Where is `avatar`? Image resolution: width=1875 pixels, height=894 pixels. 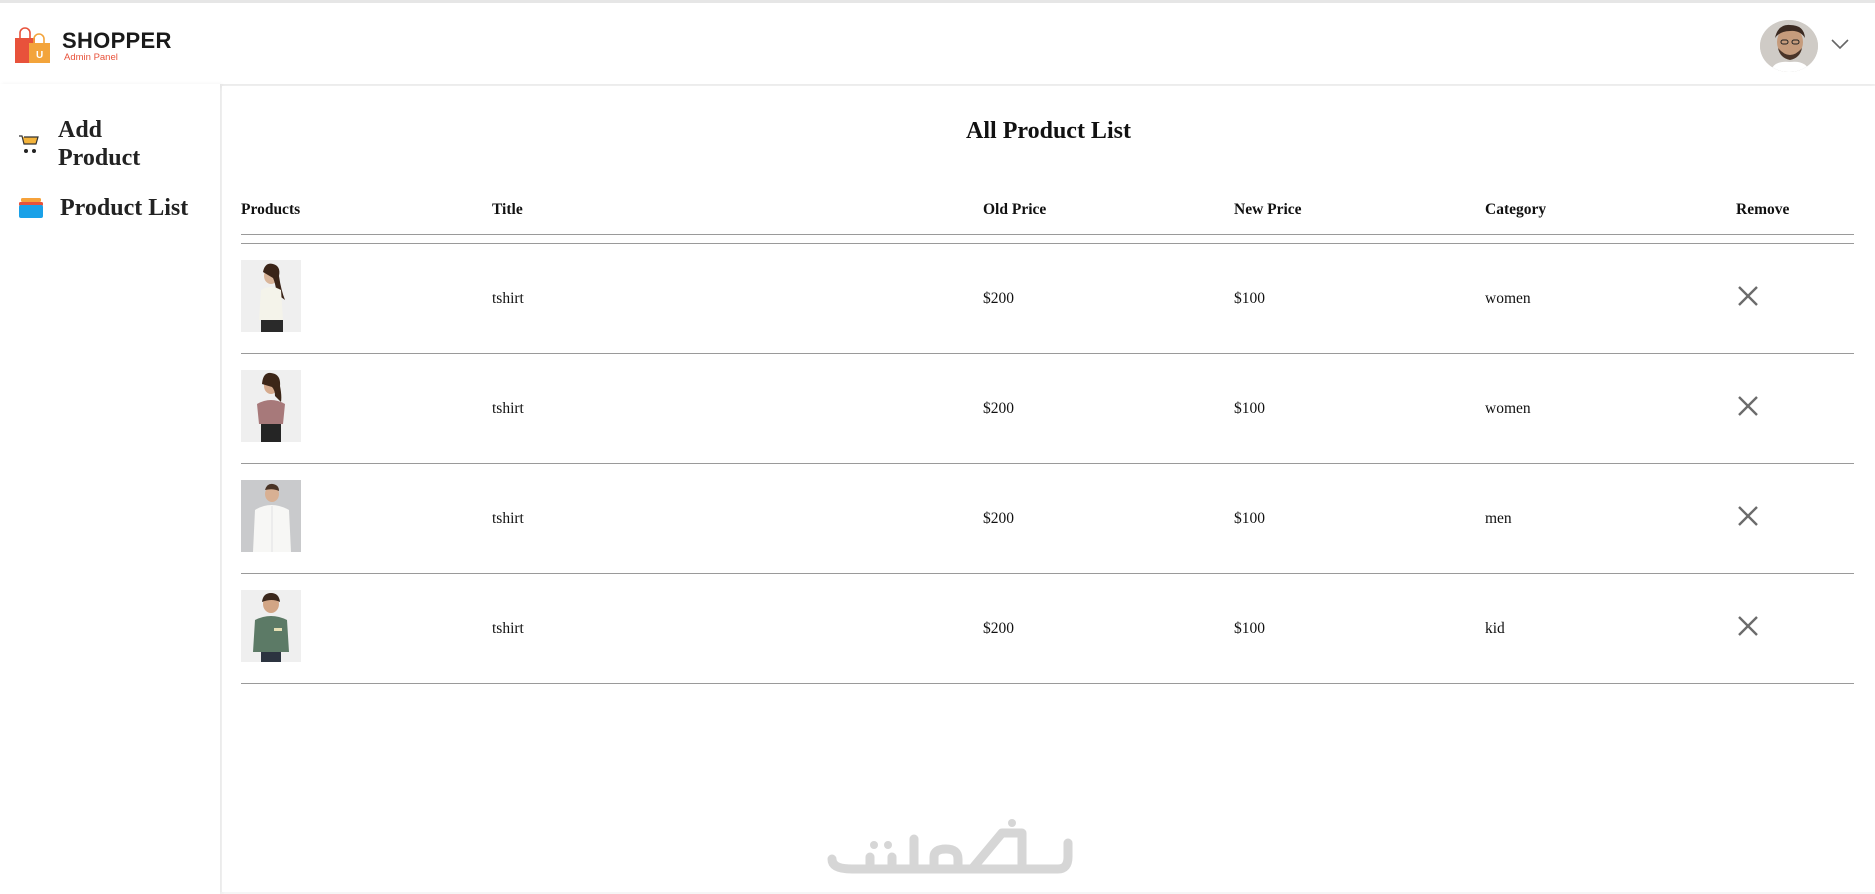
avatar is located at coordinates (1789, 46).